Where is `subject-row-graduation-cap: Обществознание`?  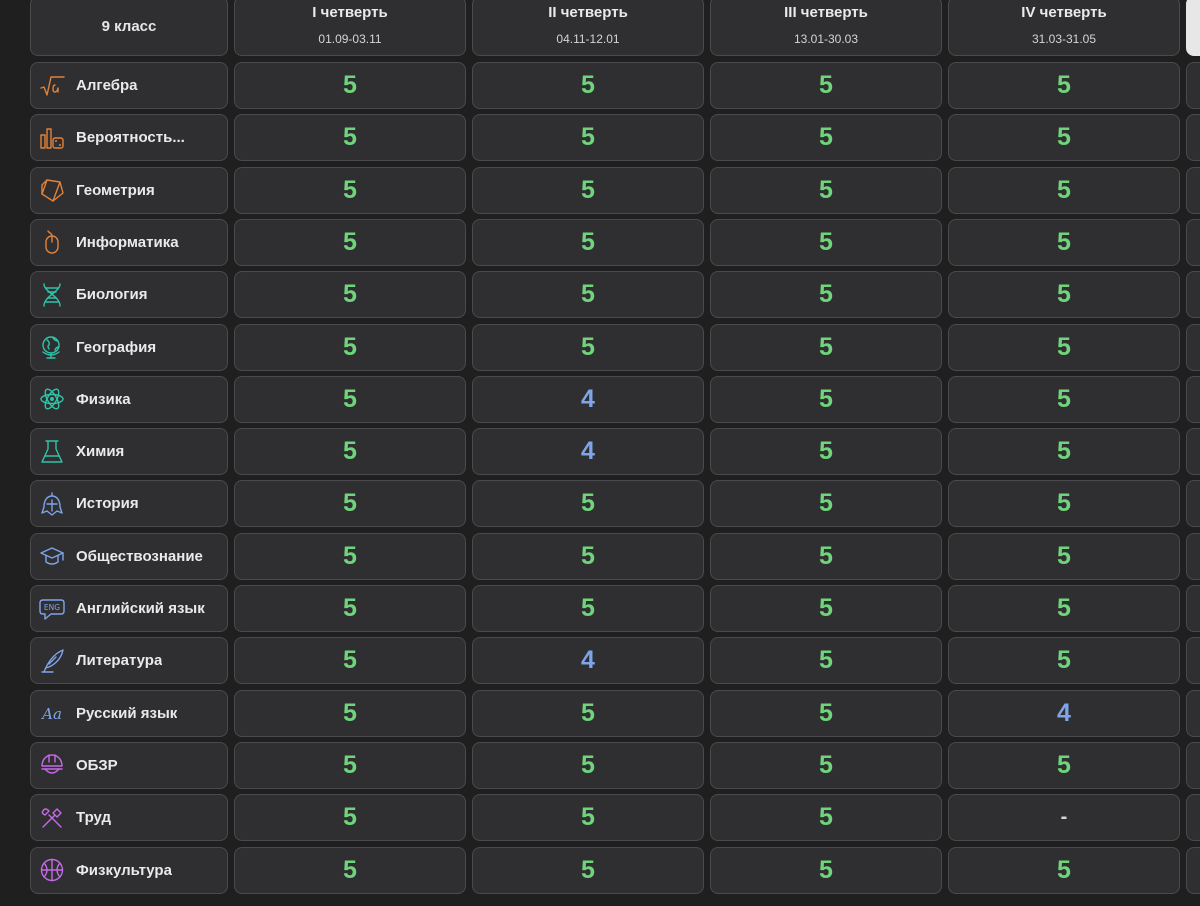 subject-row-graduation-cap: Обществознание is located at coordinates (129, 556).